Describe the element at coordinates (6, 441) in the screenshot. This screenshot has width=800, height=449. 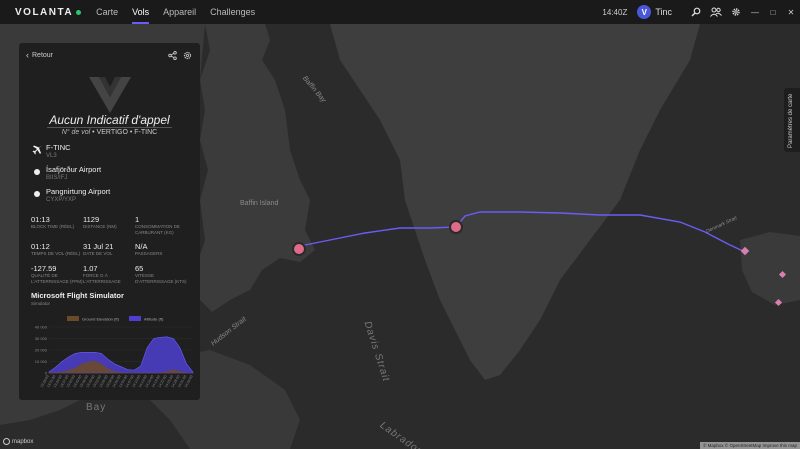
I see `mapbox-icon` at that location.